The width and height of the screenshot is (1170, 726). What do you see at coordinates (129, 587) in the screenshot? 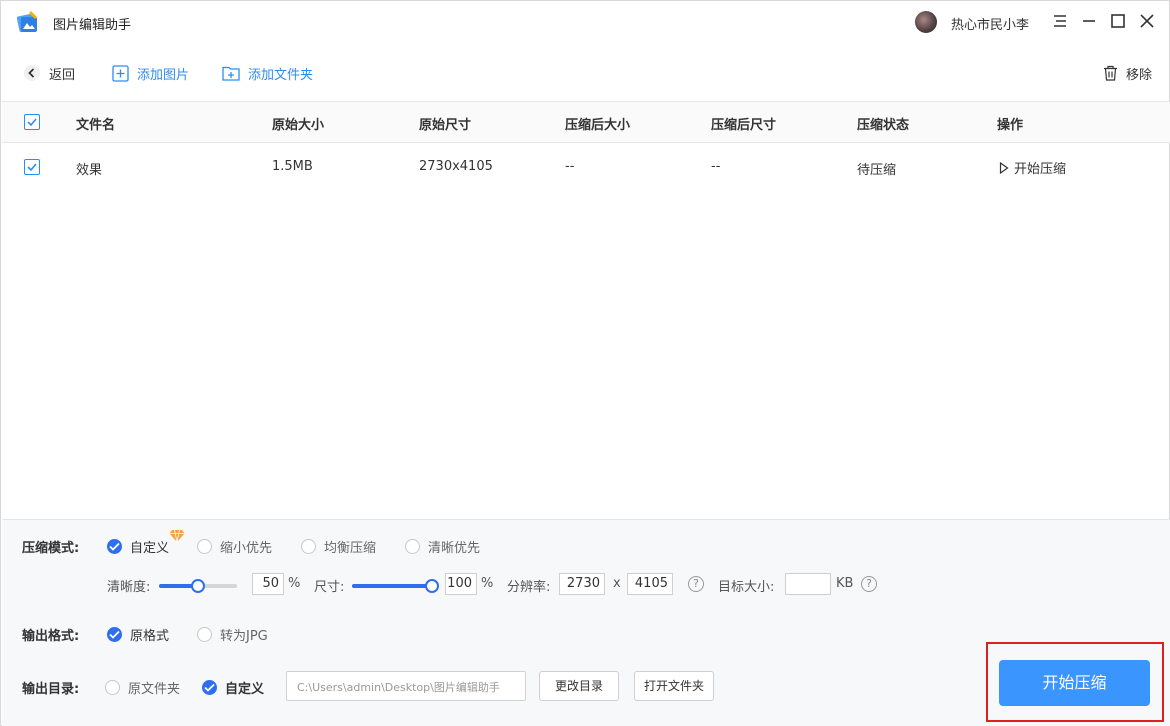
I see `clarity-label: 清晰度:` at bounding box center [129, 587].